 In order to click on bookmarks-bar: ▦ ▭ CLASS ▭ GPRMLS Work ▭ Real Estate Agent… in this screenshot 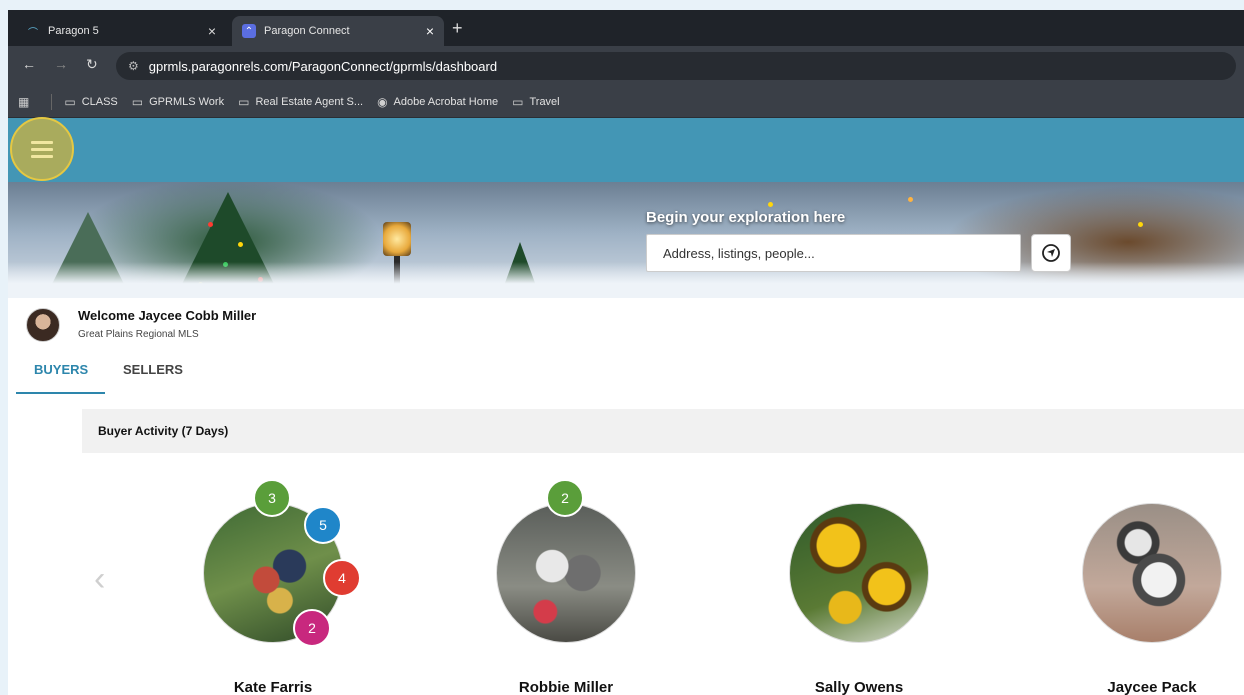, I will do `click(626, 102)`.